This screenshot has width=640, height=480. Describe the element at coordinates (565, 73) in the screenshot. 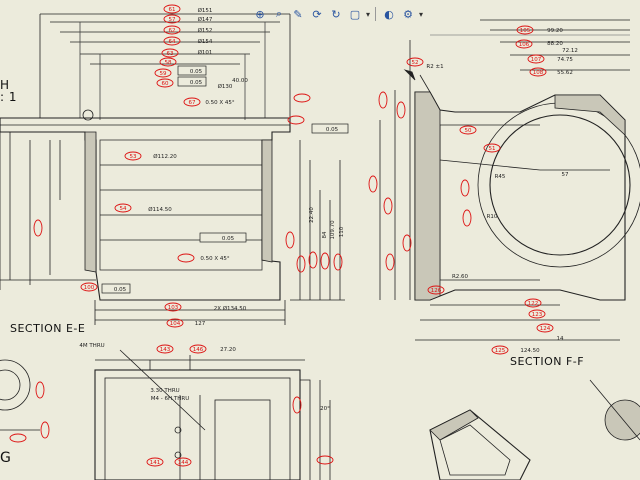

I see `dim-text: 55.62` at that location.